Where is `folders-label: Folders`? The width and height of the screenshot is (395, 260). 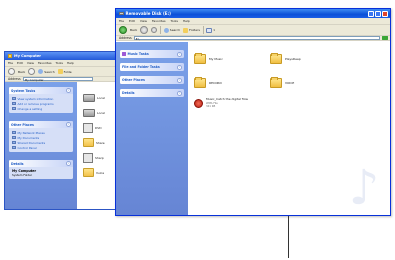
folders-label: Folders is located at coordinates (194, 30).